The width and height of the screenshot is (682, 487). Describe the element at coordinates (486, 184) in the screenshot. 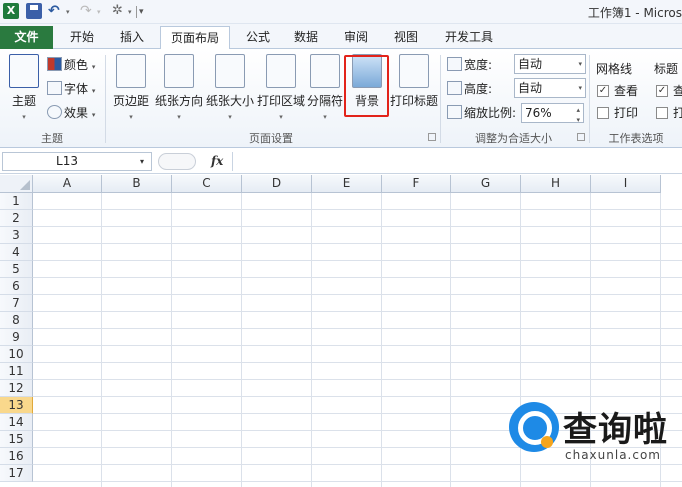

I see `column-header: G` at that location.